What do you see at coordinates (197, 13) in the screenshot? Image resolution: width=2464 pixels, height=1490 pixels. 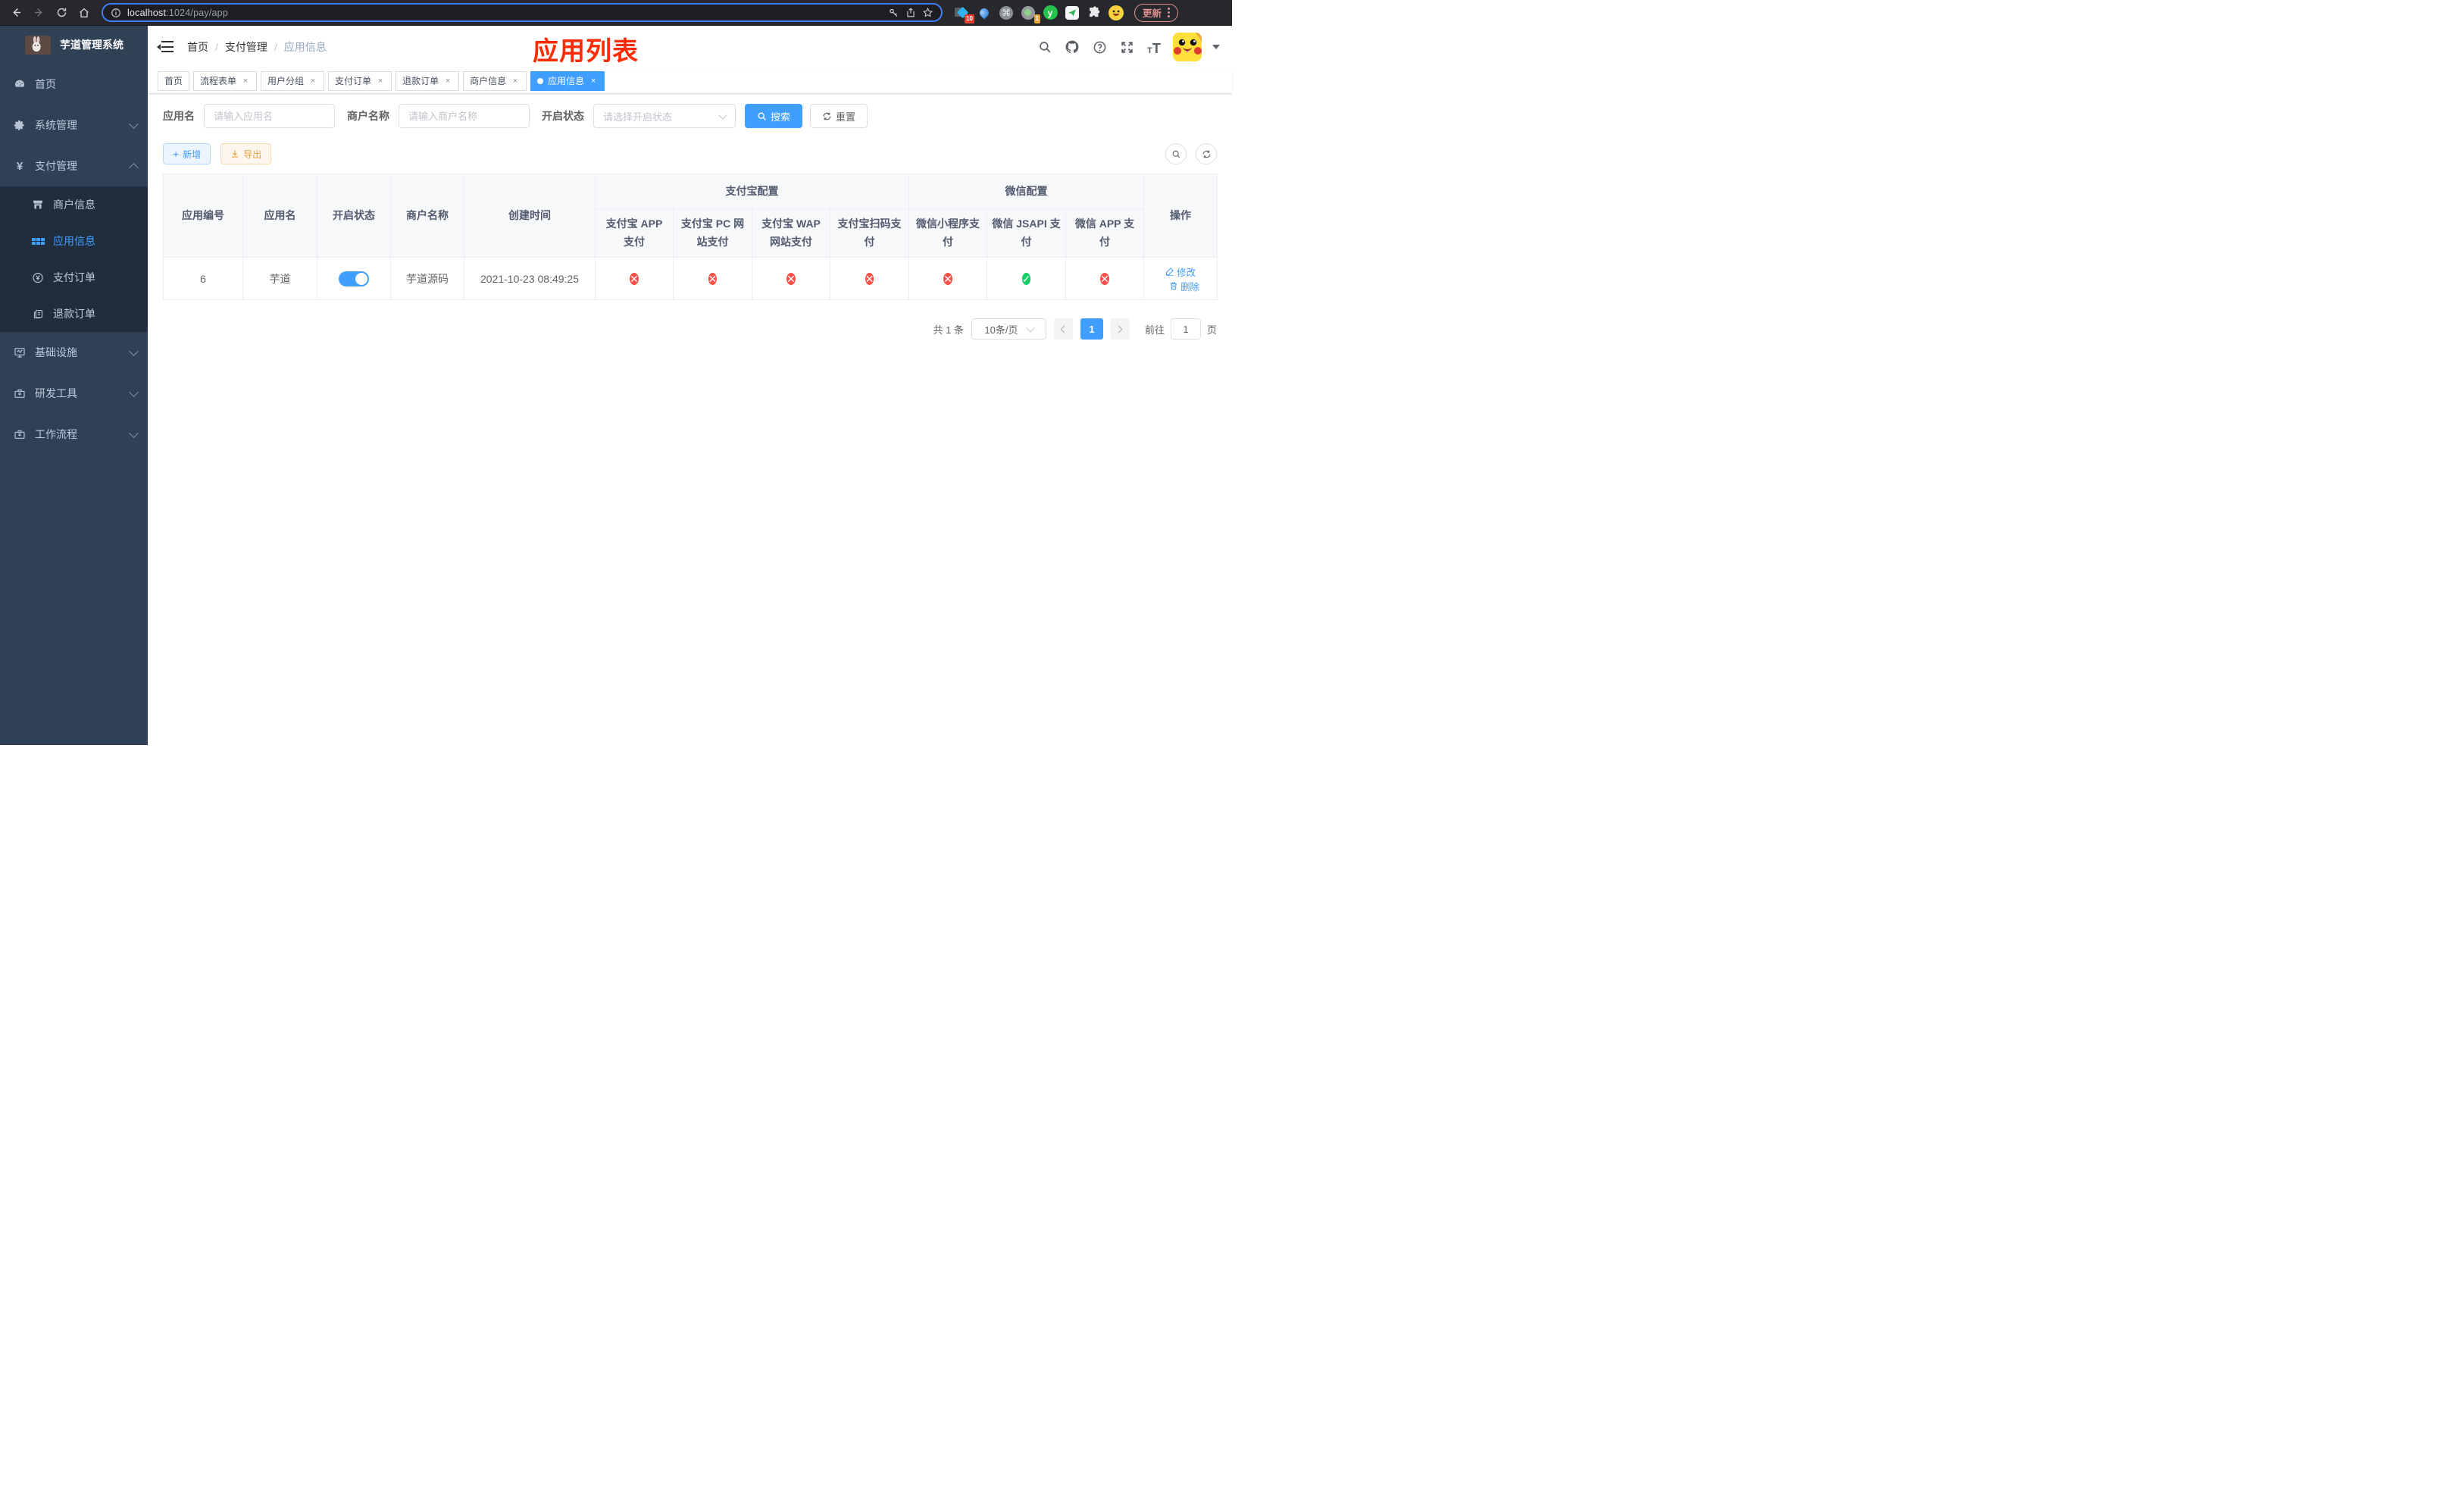 I see `url-path: :1024/pay/app` at bounding box center [197, 13].